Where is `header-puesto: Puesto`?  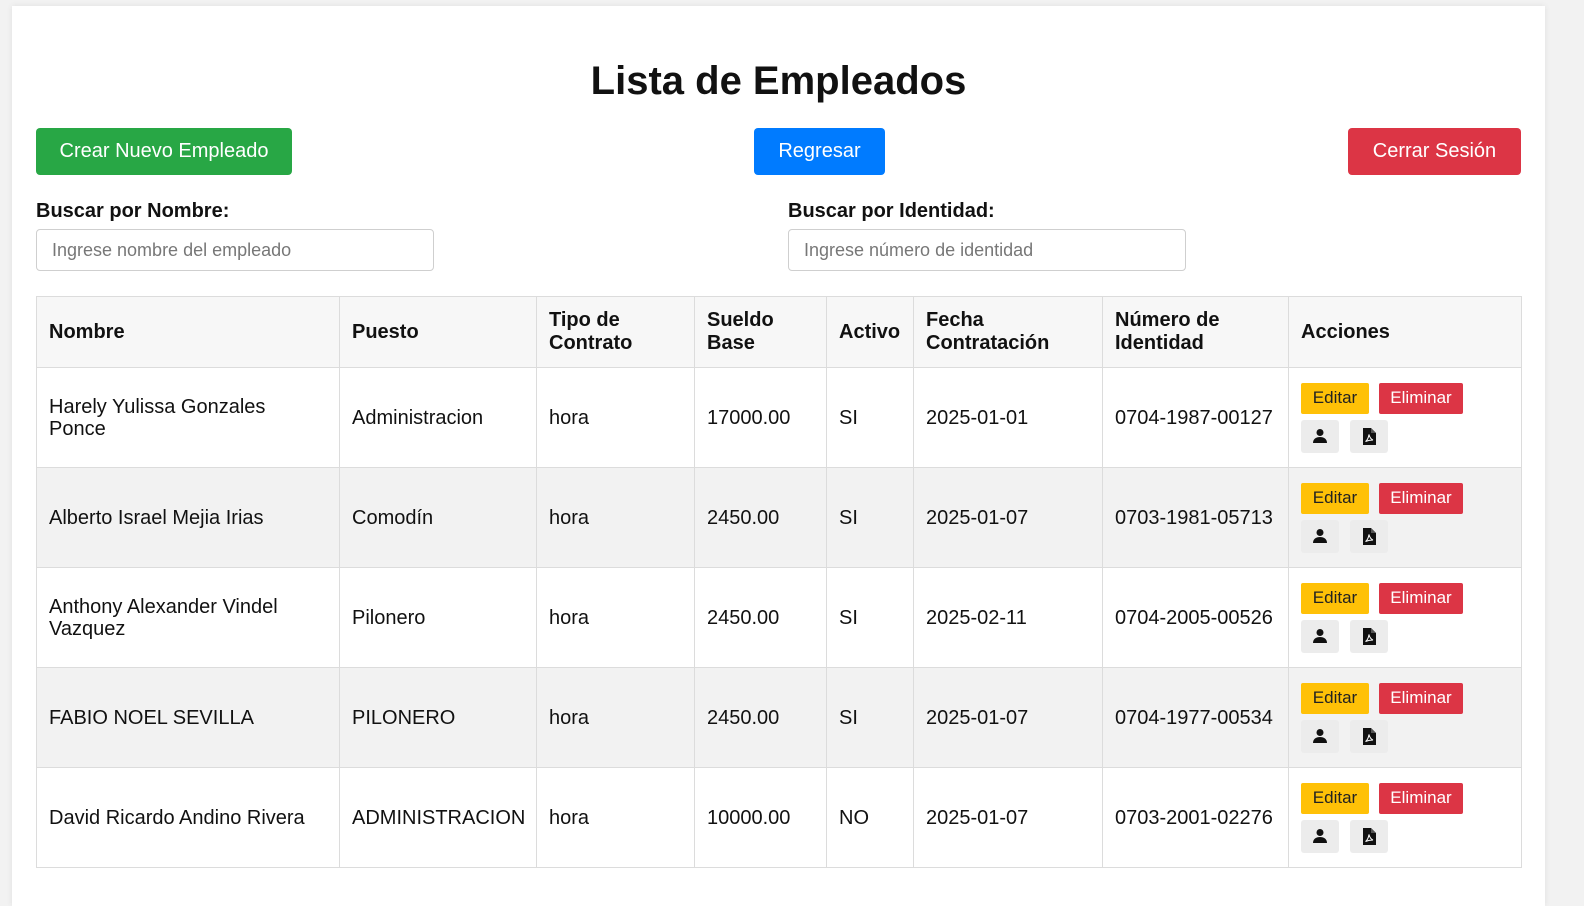
header-puesto: Puesto is located at coordinates (438, 332).